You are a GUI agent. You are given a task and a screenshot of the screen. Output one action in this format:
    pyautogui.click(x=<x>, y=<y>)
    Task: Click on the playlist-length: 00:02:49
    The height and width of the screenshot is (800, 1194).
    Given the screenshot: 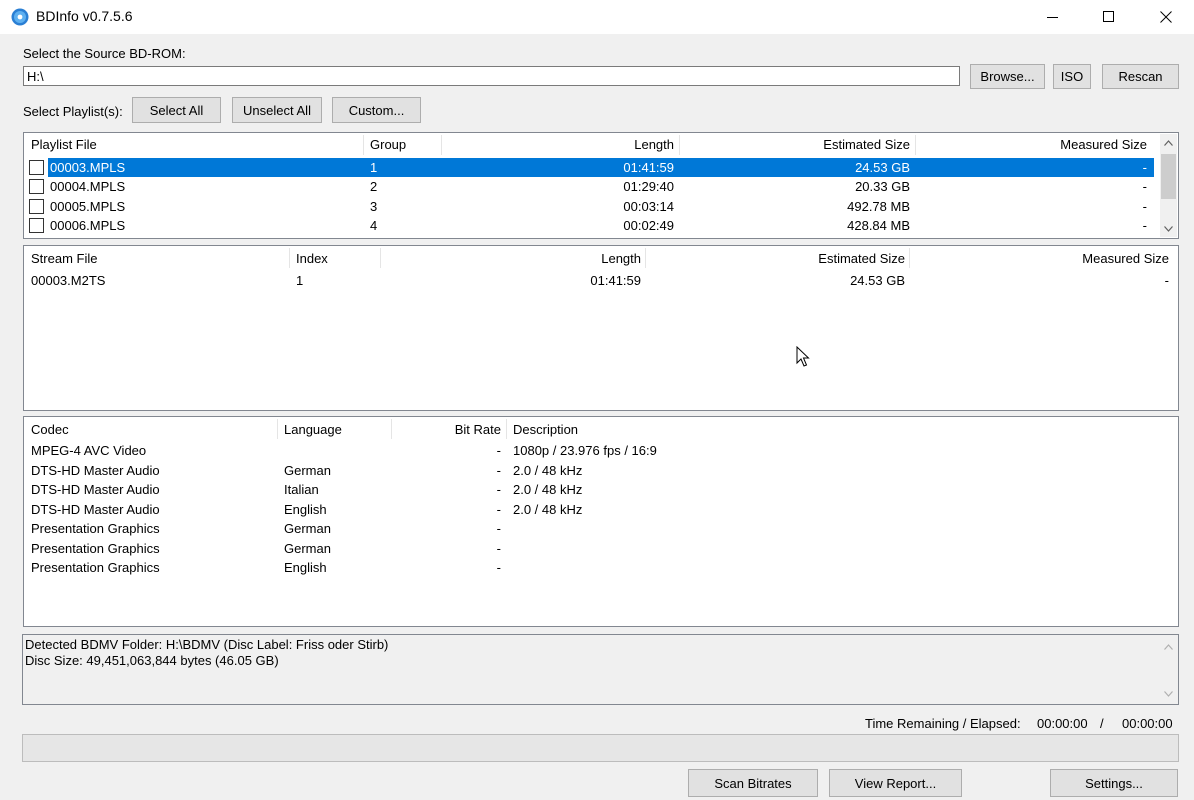 What is the action you would take?
    pyautogui.click(x=648, y=225)
    